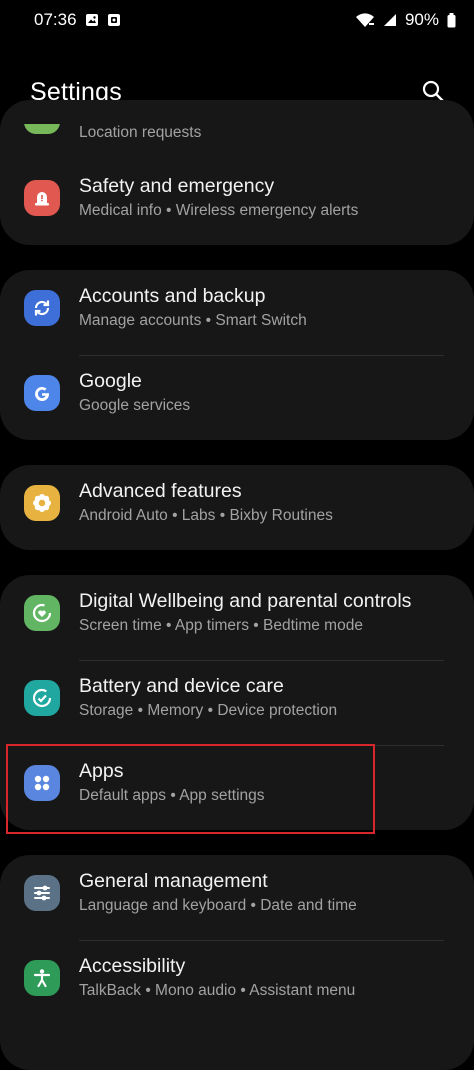 The image size is (474, 1070). I want to click on item-title: Safety and emergency, so click(177, 186).